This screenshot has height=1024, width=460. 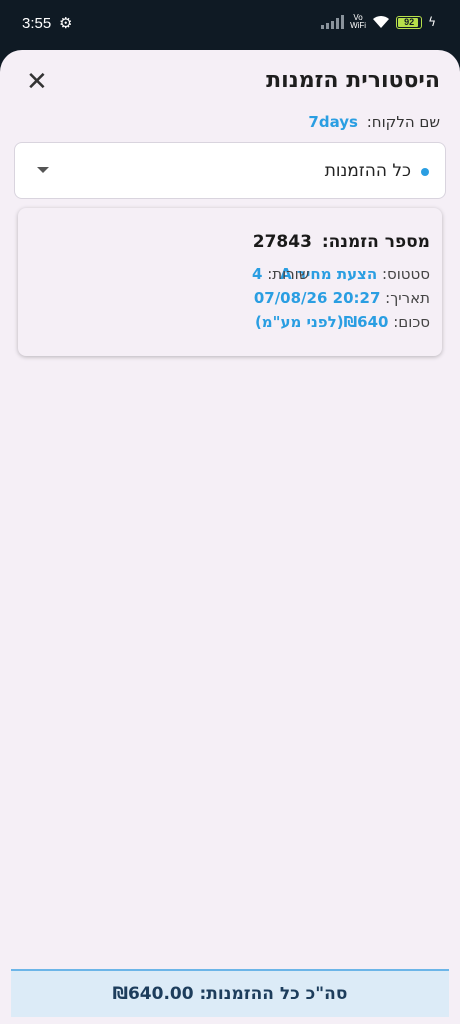 What do you see at coordinates (407, 298) in the screenshot?
I see `order-date-label: תאריך:` at bounding box center [407, 298].